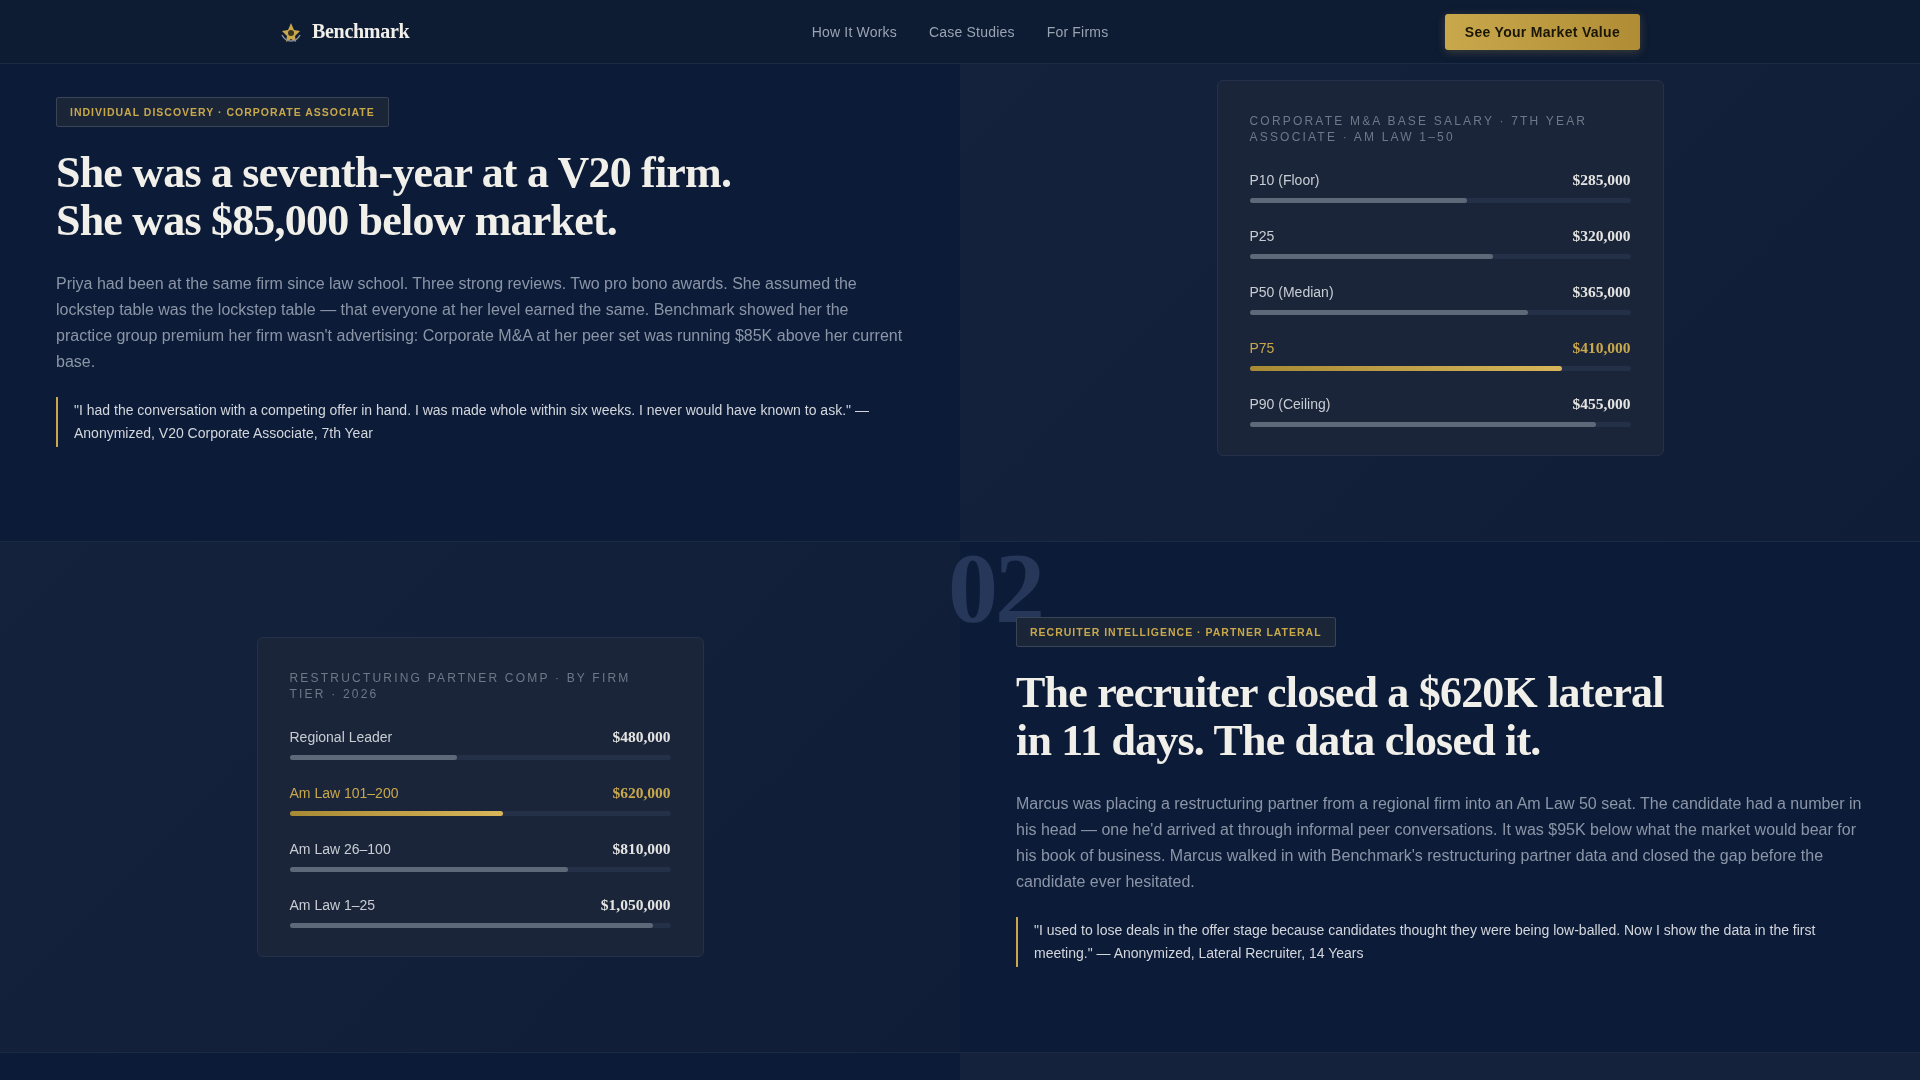 This screenshot has width=1920, height=1080. Describe the element at coordinates (1262, 236) in the screenshot. I see `percentile-label: P25` at that location.